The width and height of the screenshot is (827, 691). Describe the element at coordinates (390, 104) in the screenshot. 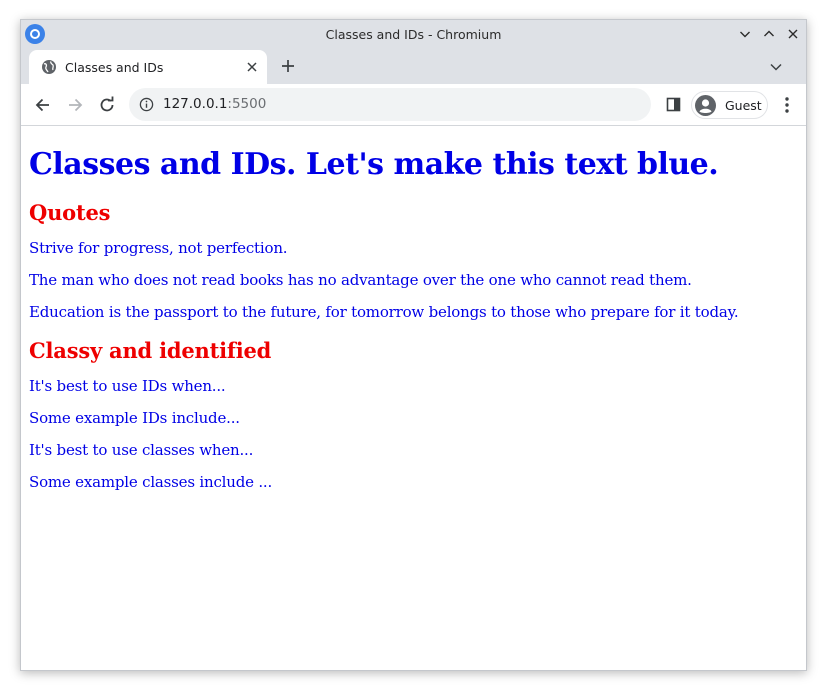

I see `address-bar: 127.0.0.1:5500` at that location.